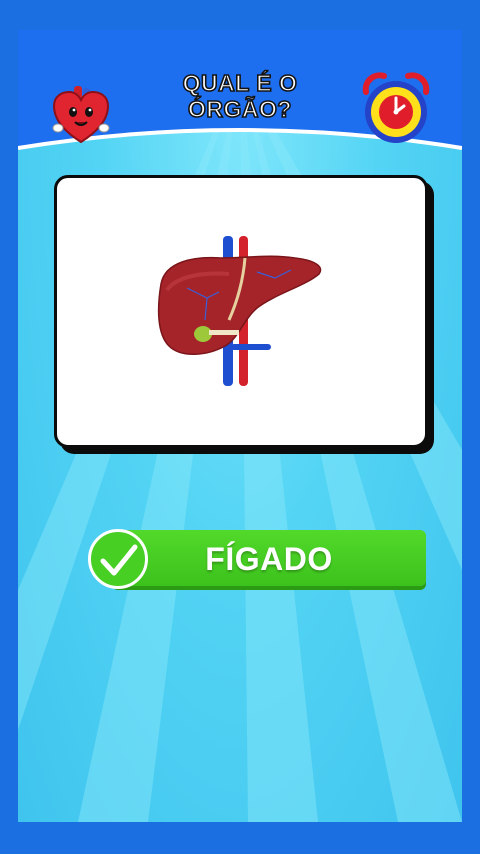  Describe the element at coordinates (269, 559) in the screenshot. I see `answer-label: FÍGADO` at that location.